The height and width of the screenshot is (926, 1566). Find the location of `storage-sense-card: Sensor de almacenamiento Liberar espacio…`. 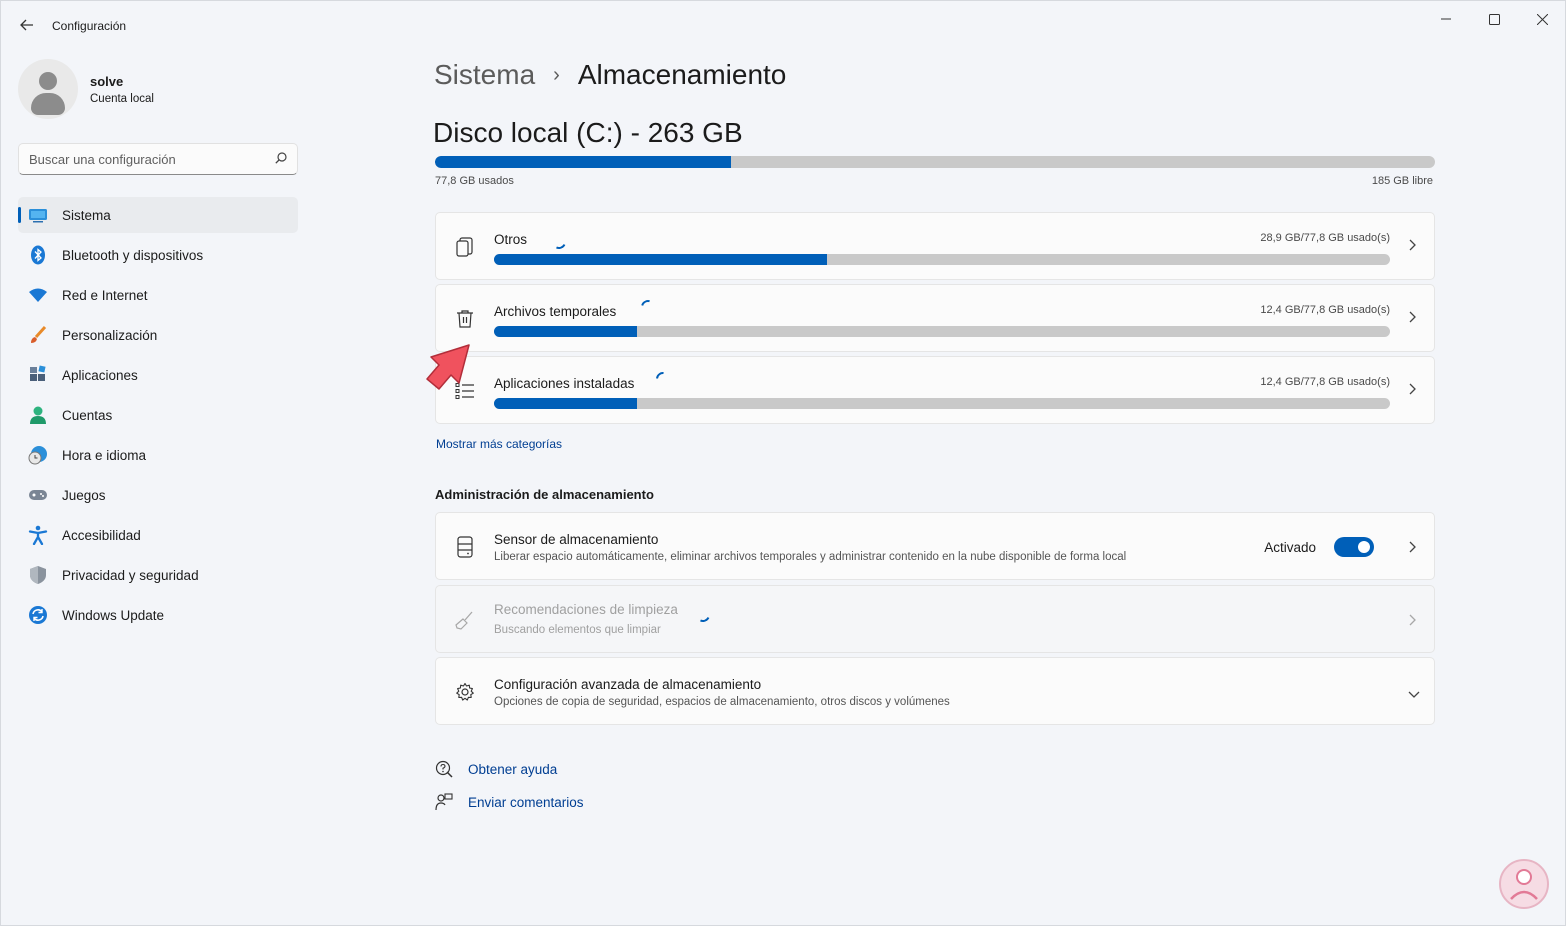

storage-sense-card: Sensor de almacenamiento Liberar espacio… is located at coordinates (935, 546).